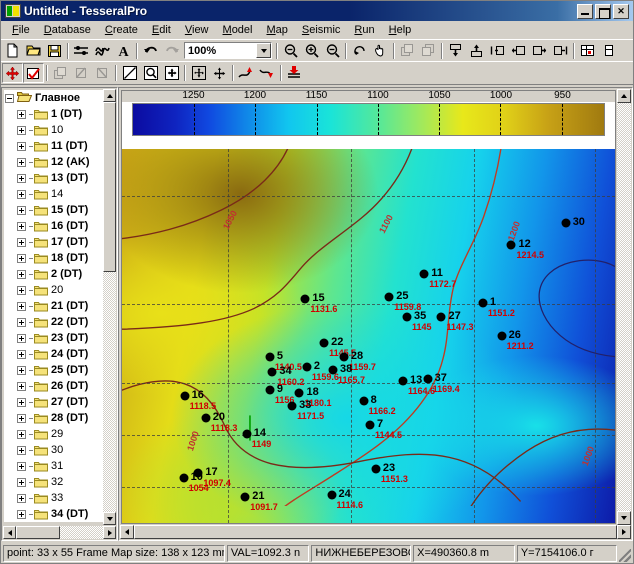  What do you see at coordinates (603, 11) in the screenshot?
I see `maximize-button` at bounding box center [603, 11].